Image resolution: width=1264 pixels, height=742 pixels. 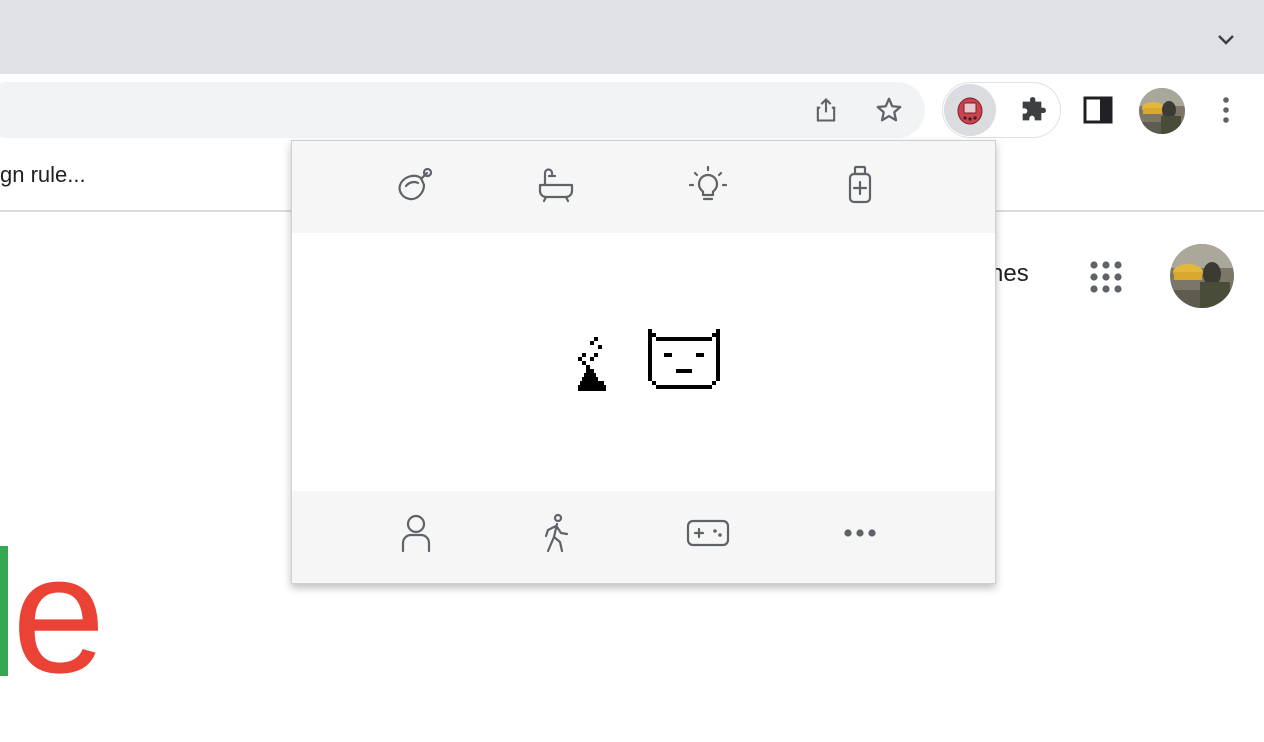 I want to click on chrome-menu-button, so click(x=1226, y=110).